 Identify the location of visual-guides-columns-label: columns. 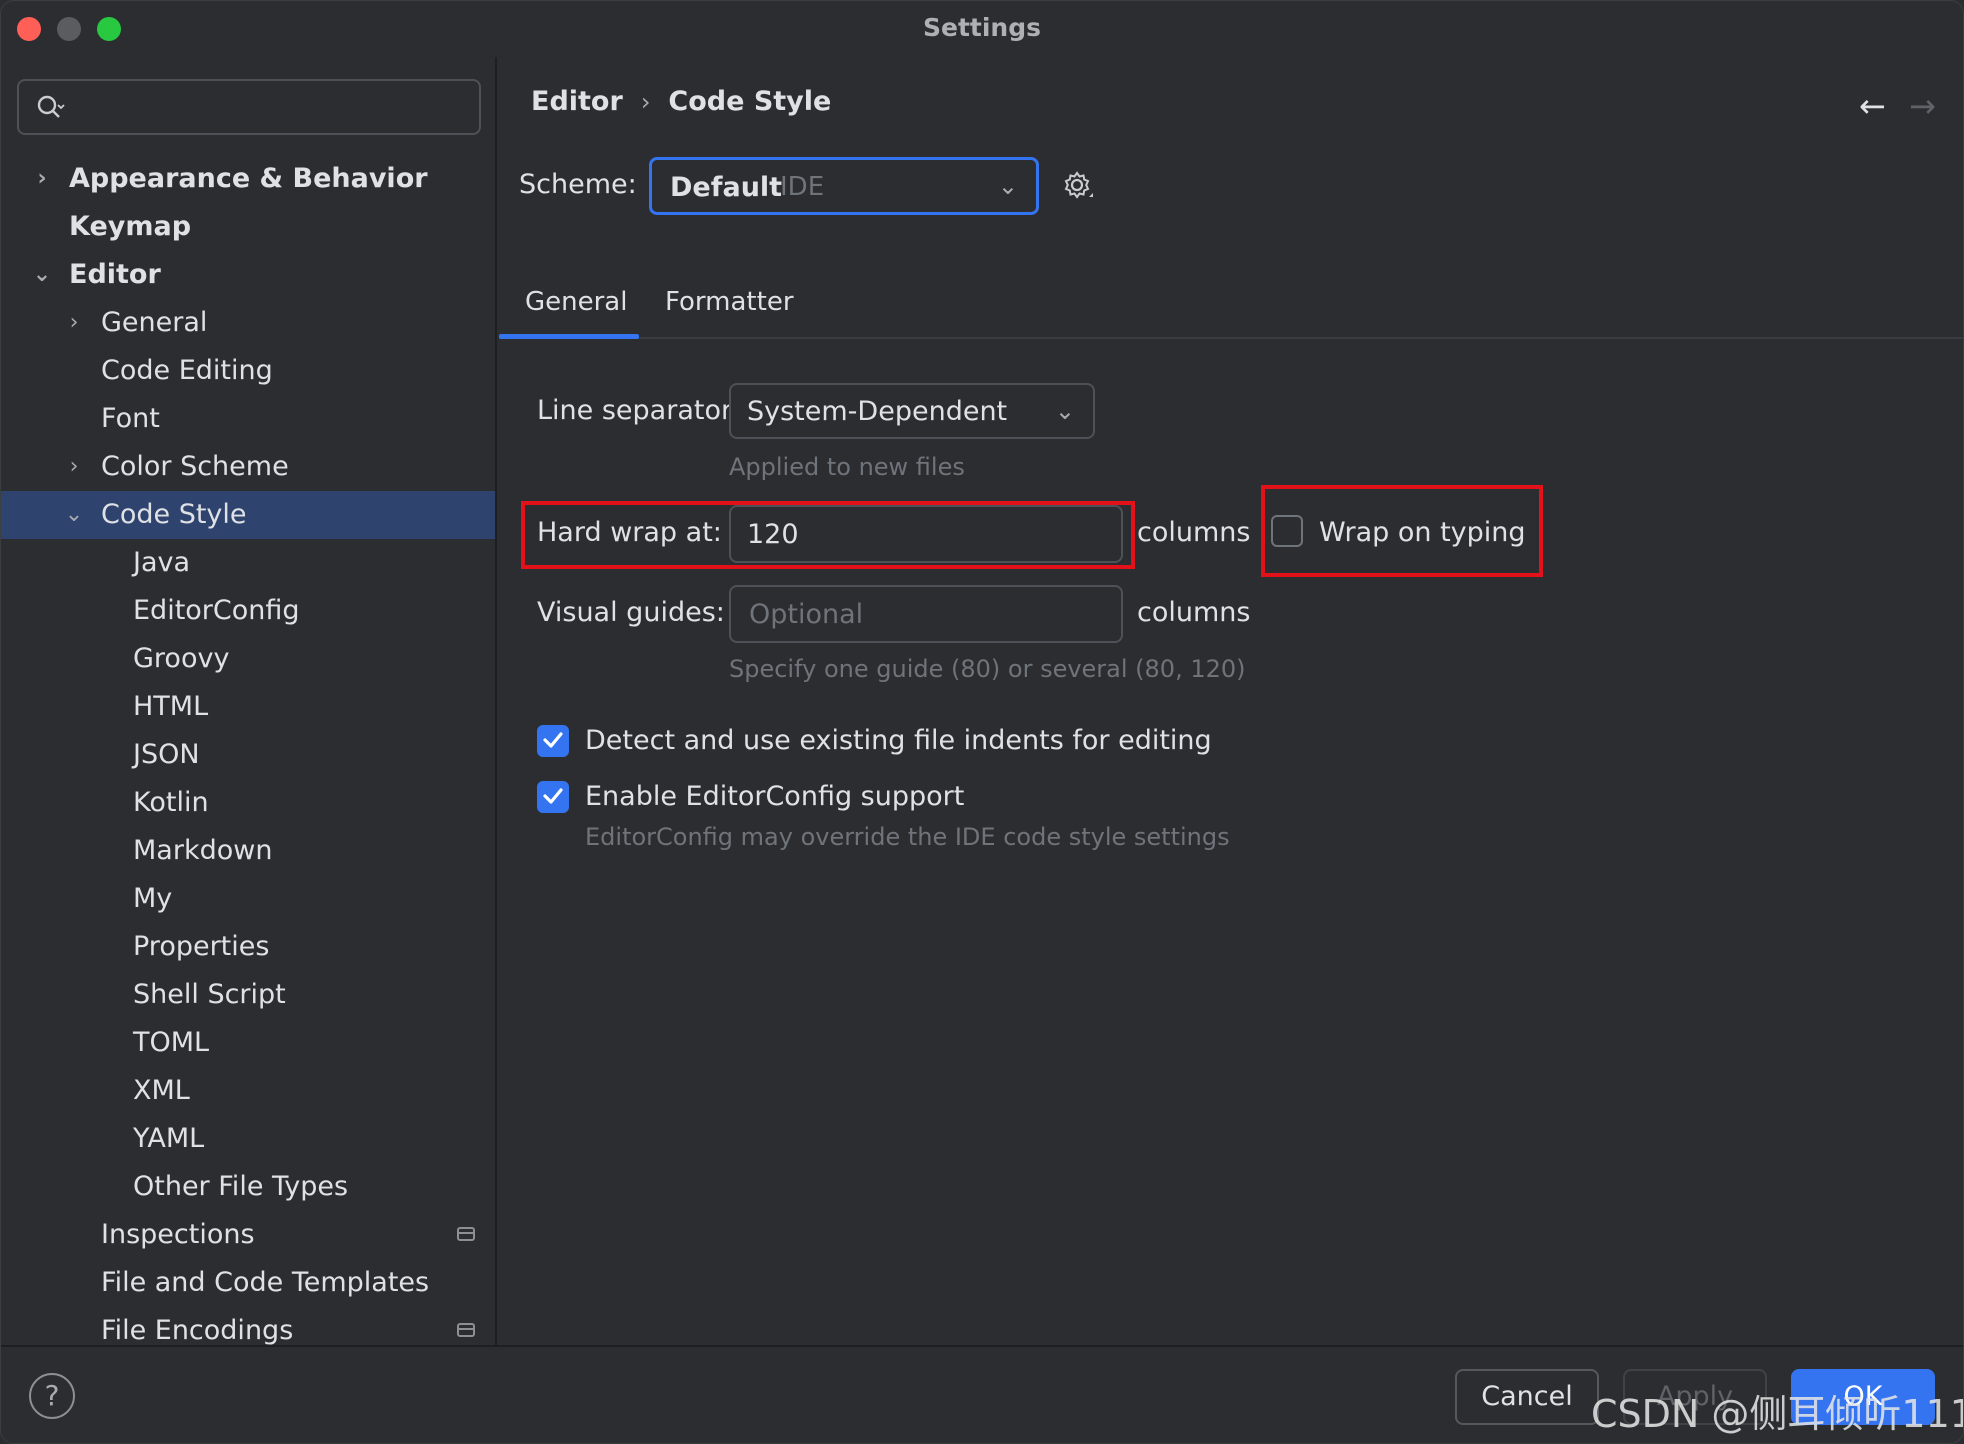
(1194, 612).